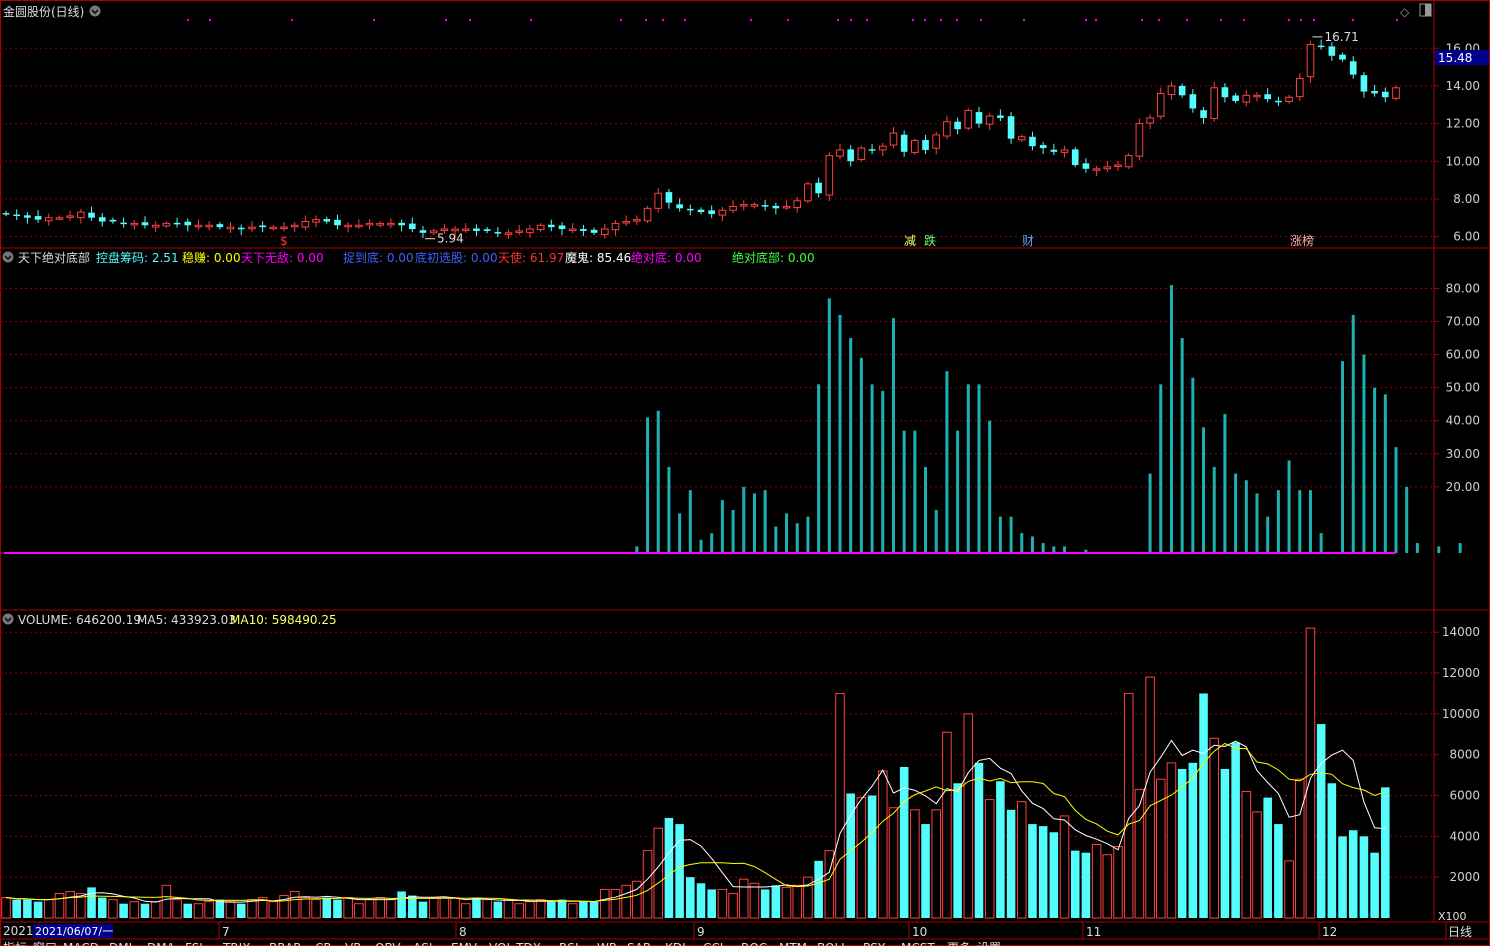 This screenshot has height=946, width=1490. What do you see at coordinates (1428, 10) in the screenshot?
I see `window-toggle-icon` at bounding box center [1428, 10].